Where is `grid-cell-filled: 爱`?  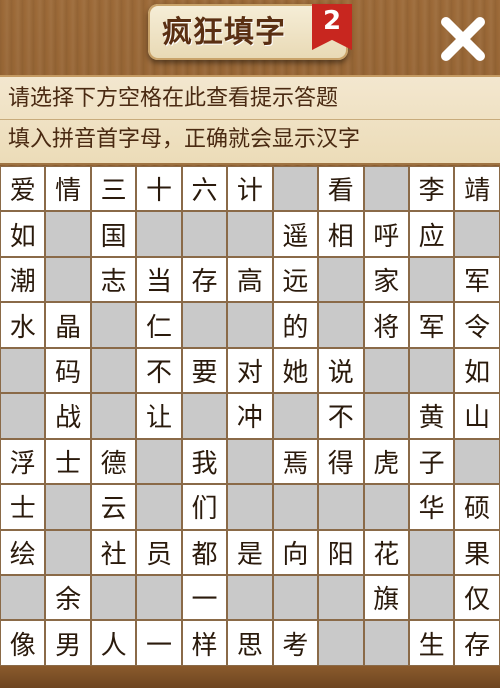 grid-cell-filled: 爱 is located at coordinates (23, 189).